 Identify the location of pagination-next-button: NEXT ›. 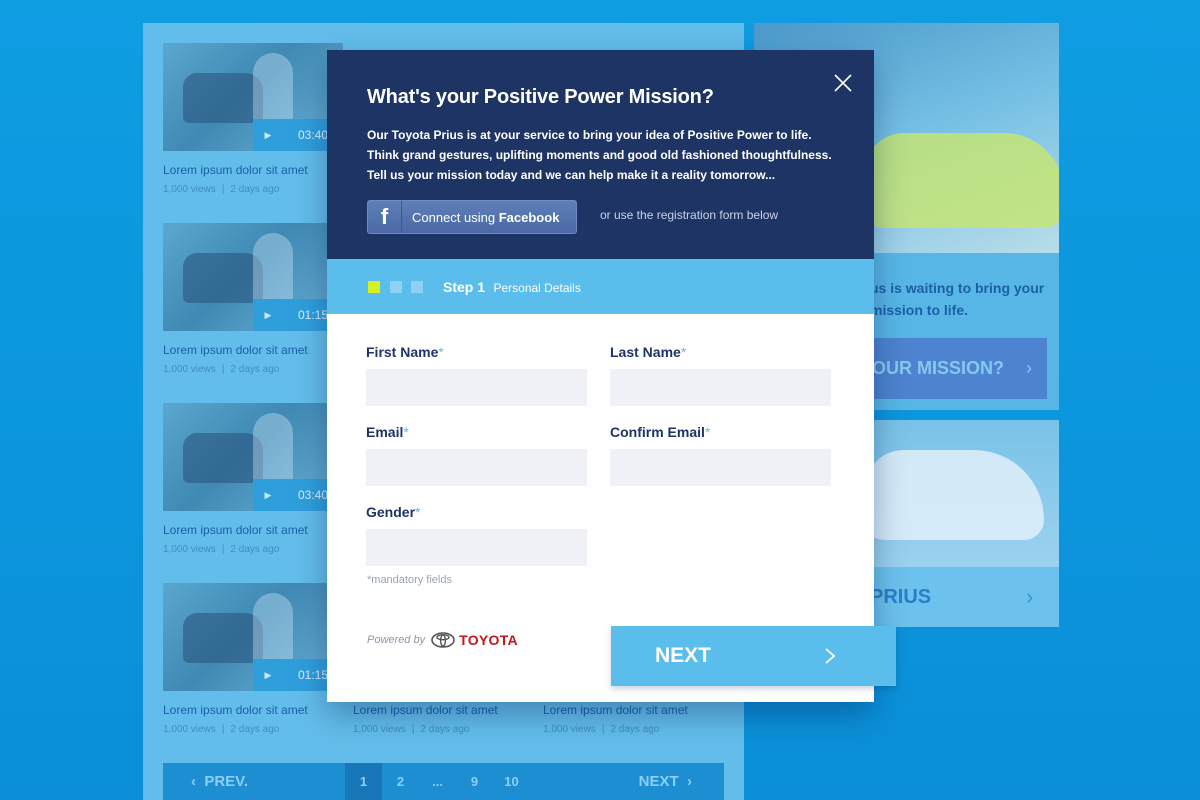
(681, 781).